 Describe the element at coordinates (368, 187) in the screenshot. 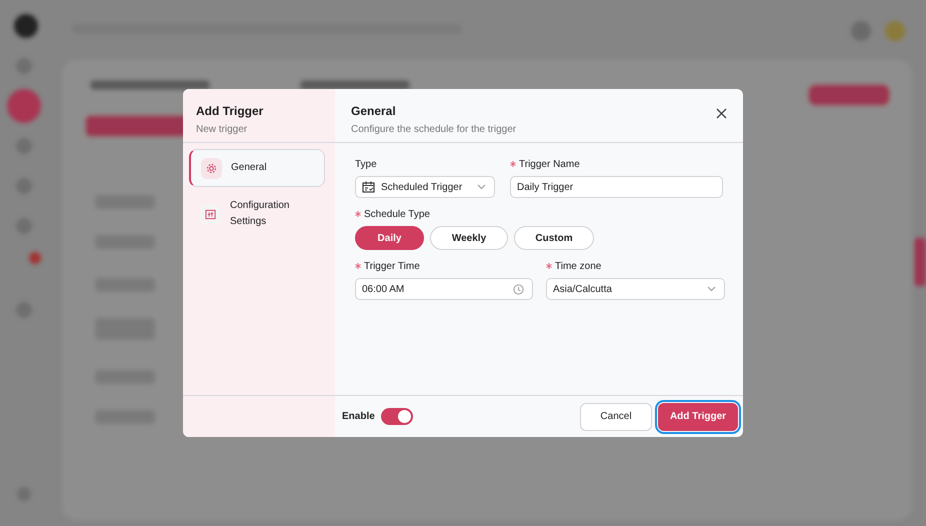

I see `calendar-icon` at that location.